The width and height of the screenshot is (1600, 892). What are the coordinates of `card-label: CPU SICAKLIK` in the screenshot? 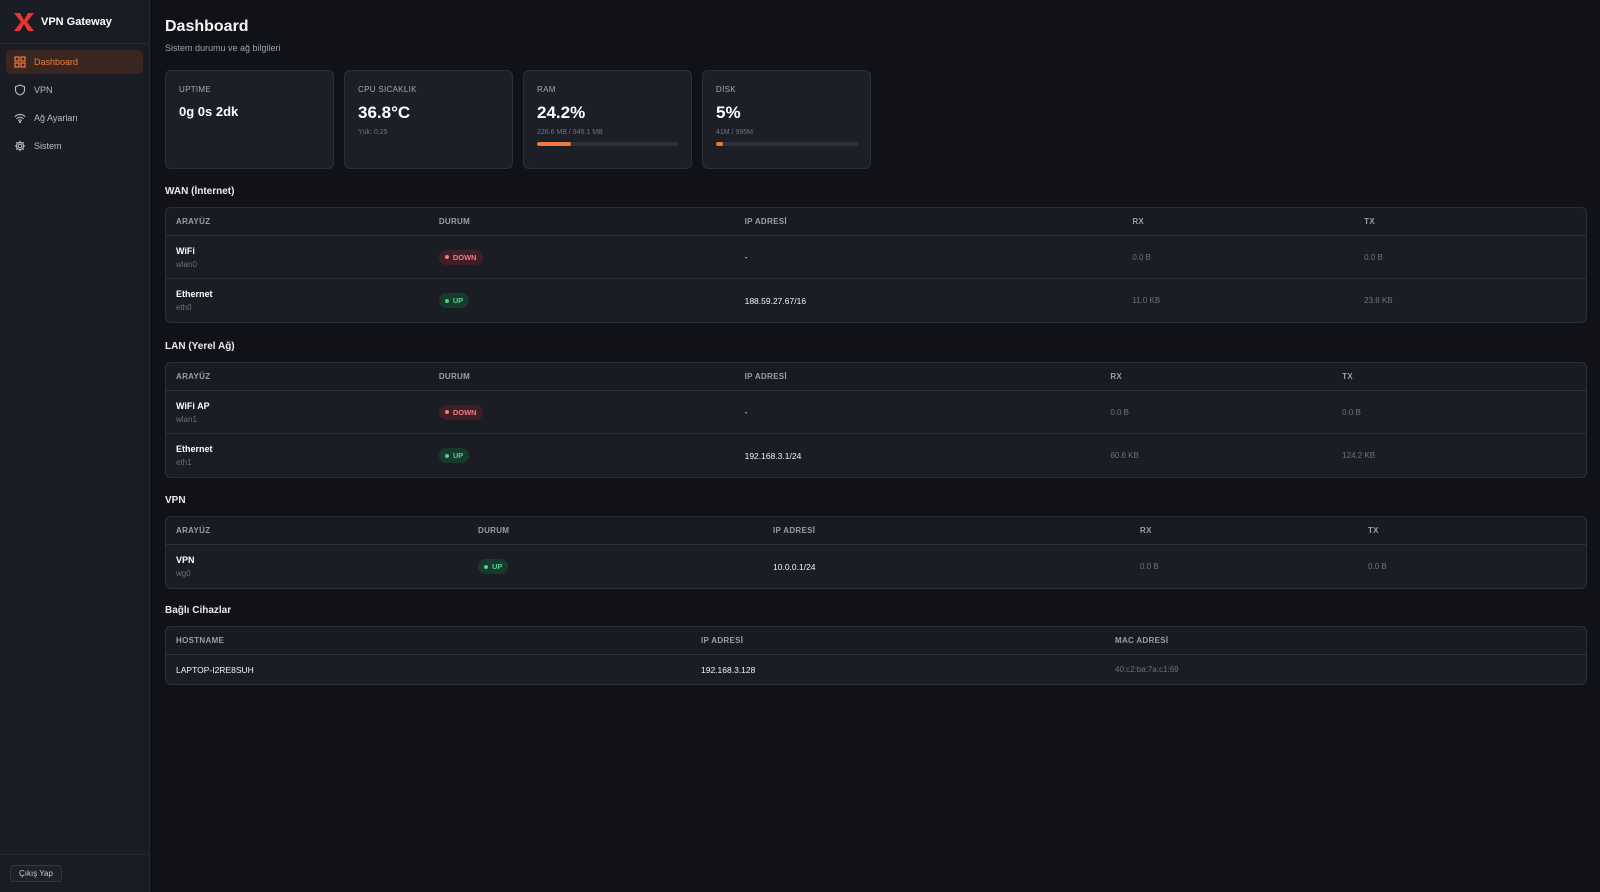 It's located at (387, 89).